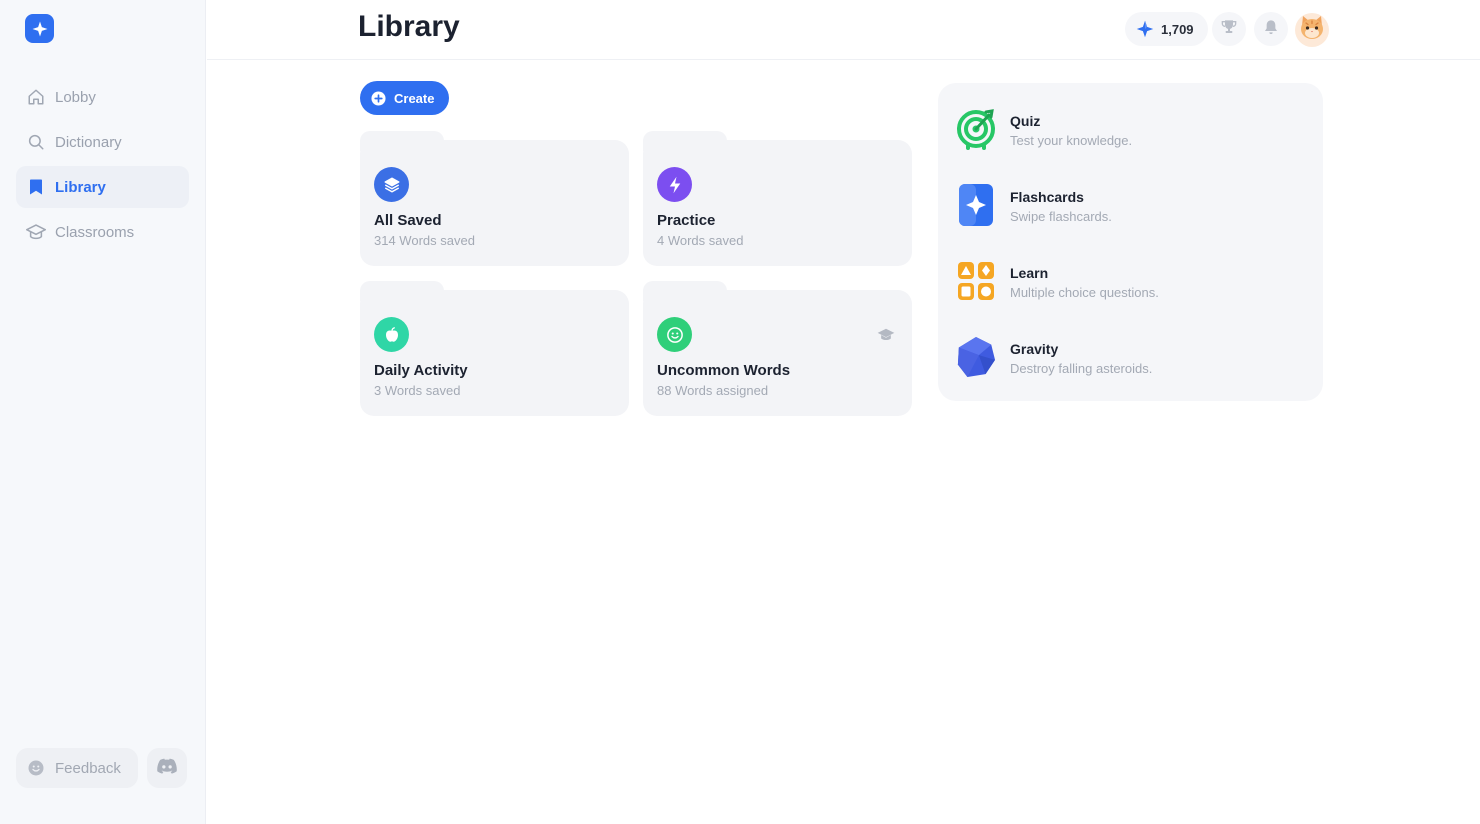 This screenshot has width=1480, height=824. I want to click on game-description: Multiple choice questions., so click(1084, 292).